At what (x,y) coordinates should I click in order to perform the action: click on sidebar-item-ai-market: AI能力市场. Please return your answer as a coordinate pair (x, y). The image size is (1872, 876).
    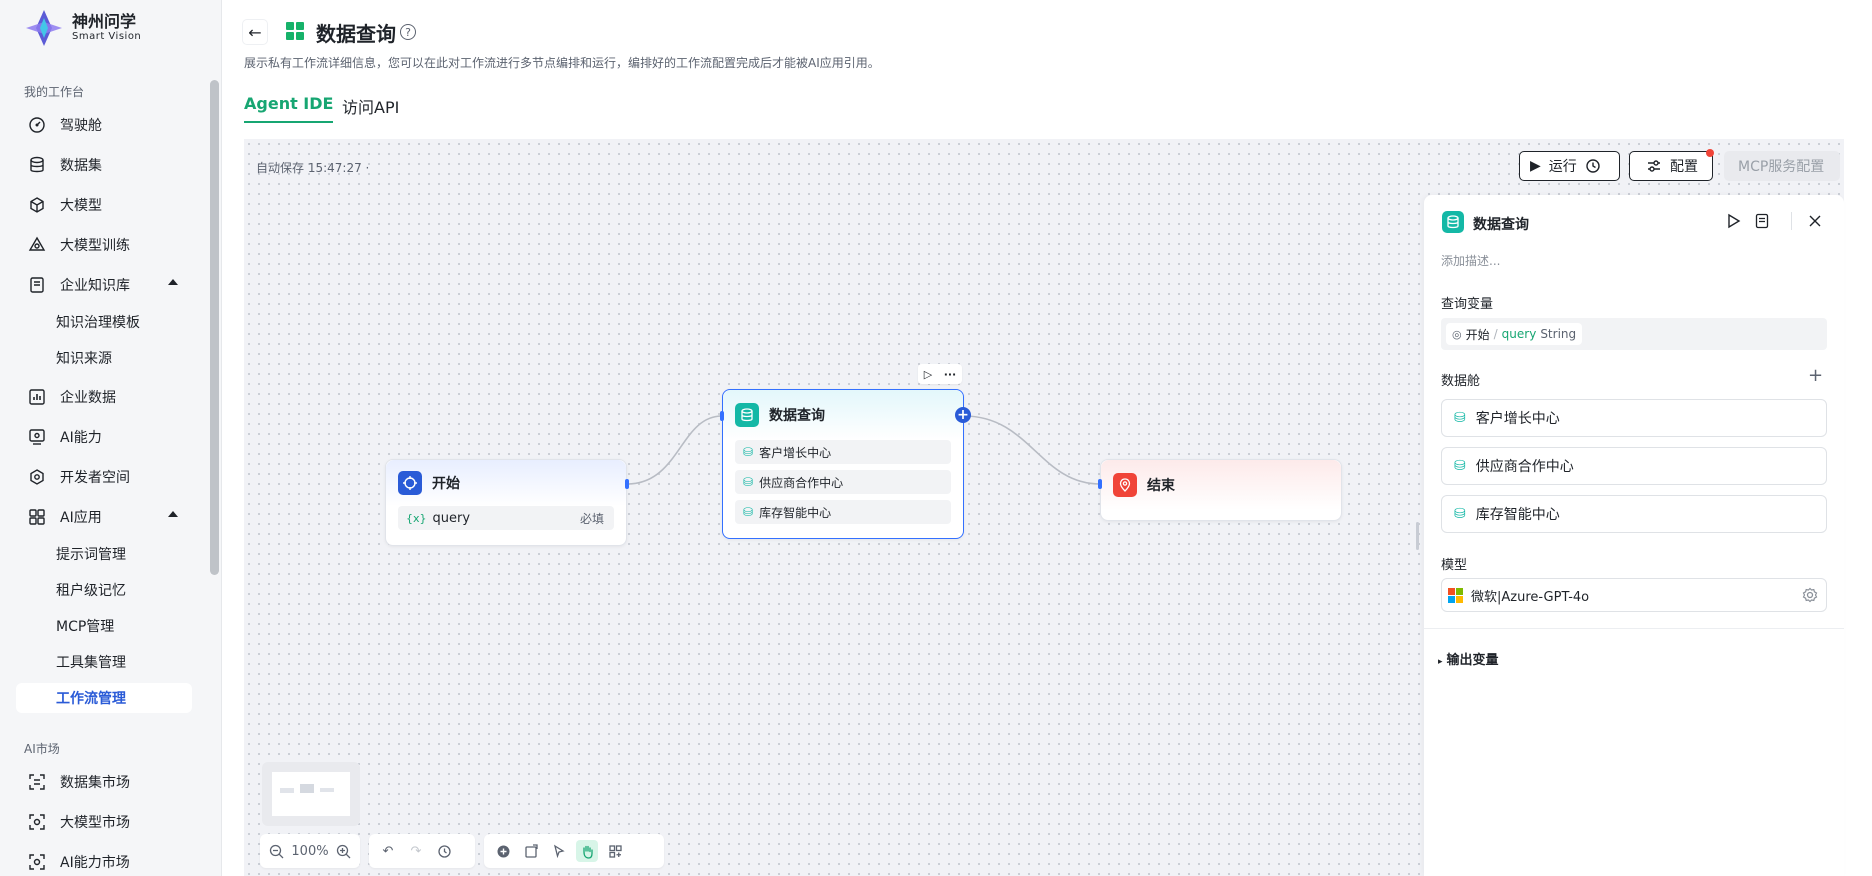
    Looking at the image, I should click on (104, 860).